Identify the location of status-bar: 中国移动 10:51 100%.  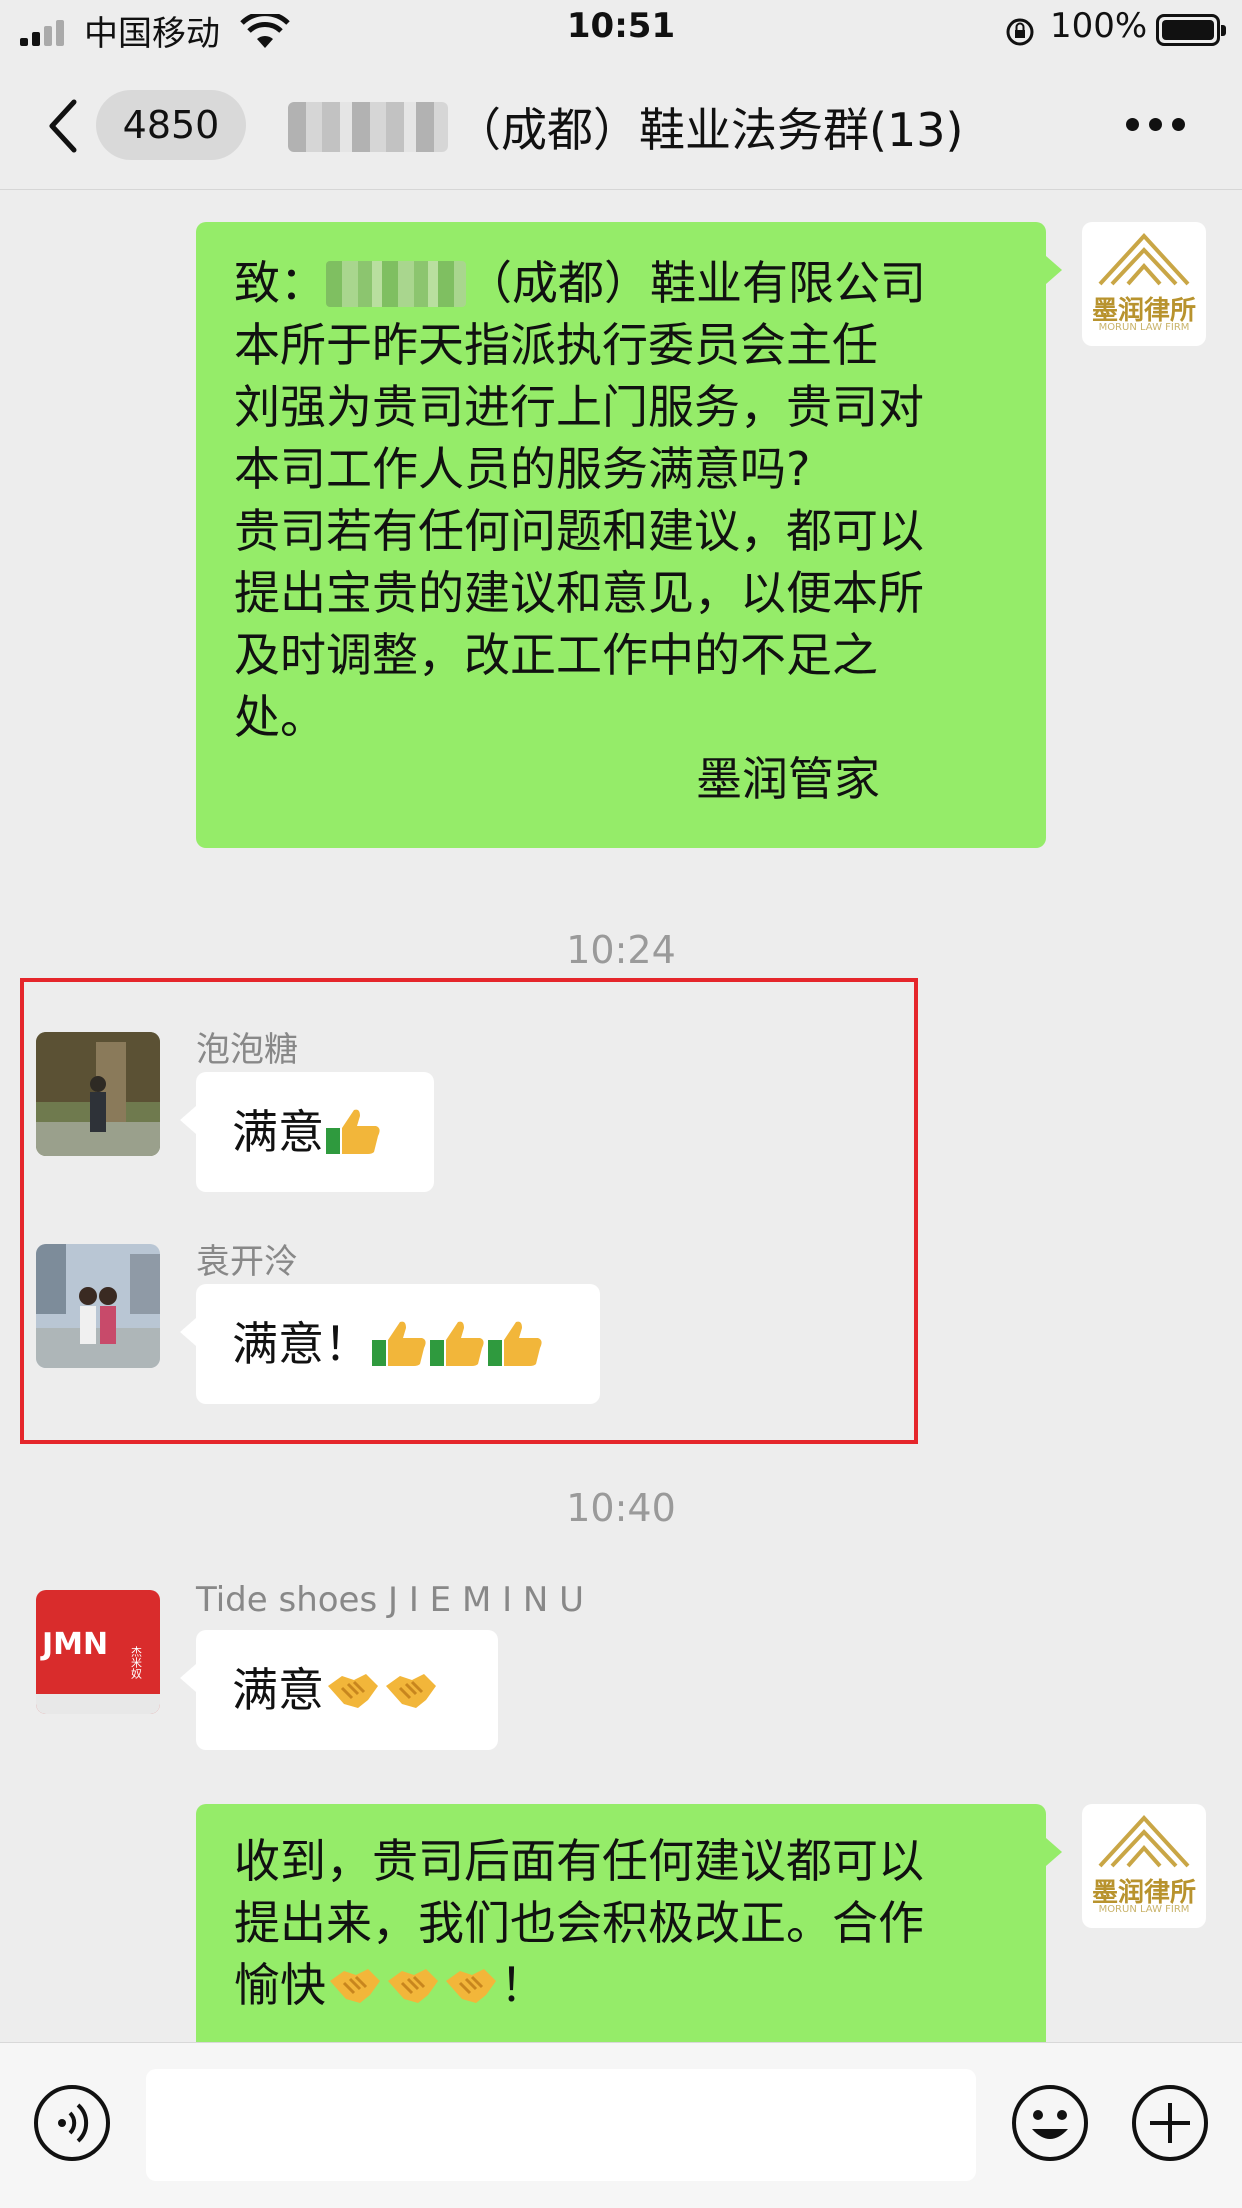
(621, 32).